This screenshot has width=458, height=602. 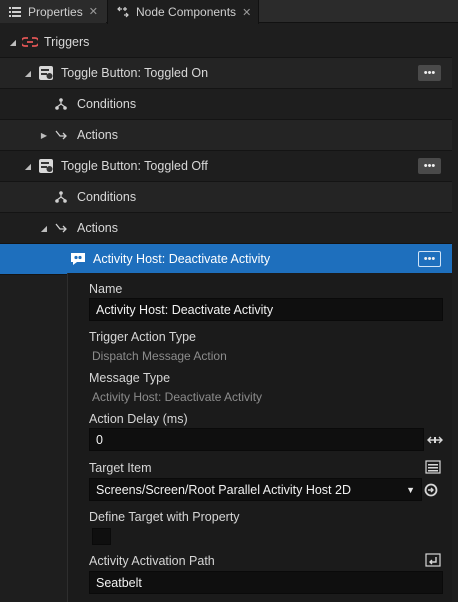 I want to click on bind-property-icon, so click(x=433, y=560).